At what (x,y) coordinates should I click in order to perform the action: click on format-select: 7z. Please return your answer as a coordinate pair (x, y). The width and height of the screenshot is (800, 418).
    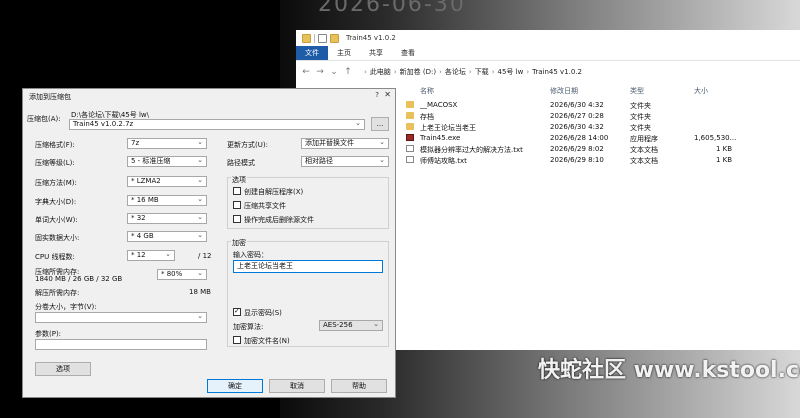
    Looking at the image, I should click on (167, 143).